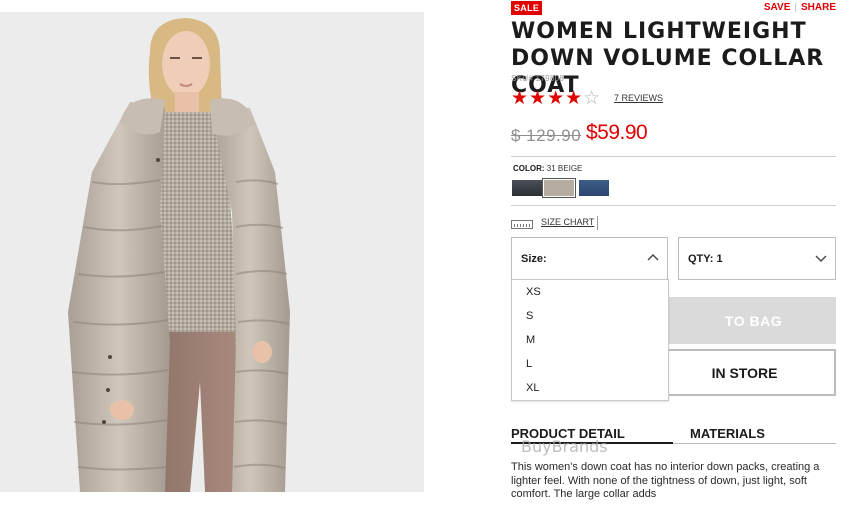  Describe the element at coordinates (589, 258) in the screenshot. I see `size-select: Size:` at that location.